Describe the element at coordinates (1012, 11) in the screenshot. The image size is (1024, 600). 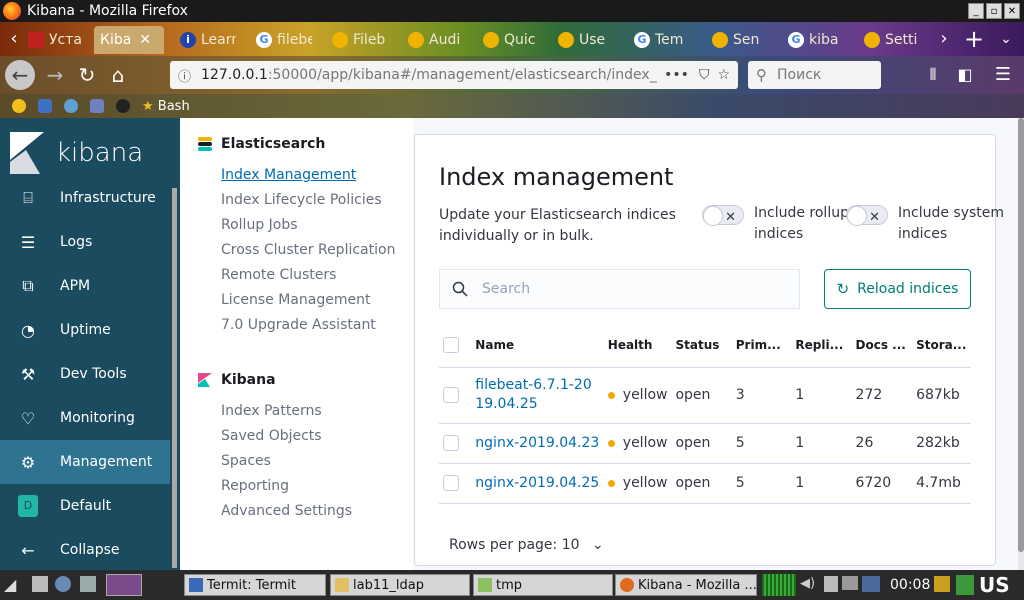
I see `close-window-button: ✕` at that location.